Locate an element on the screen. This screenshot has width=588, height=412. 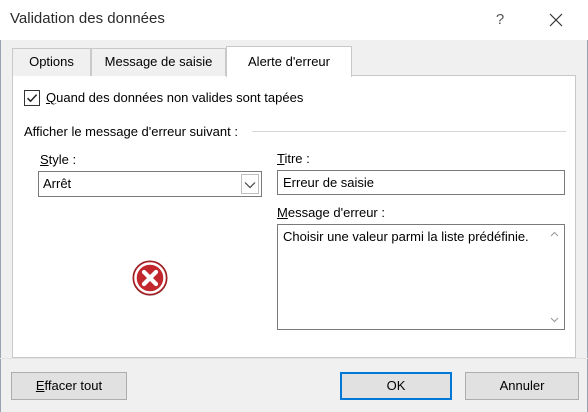
tab-label: Alerte d'erreur is located at coordinates (289, 61).